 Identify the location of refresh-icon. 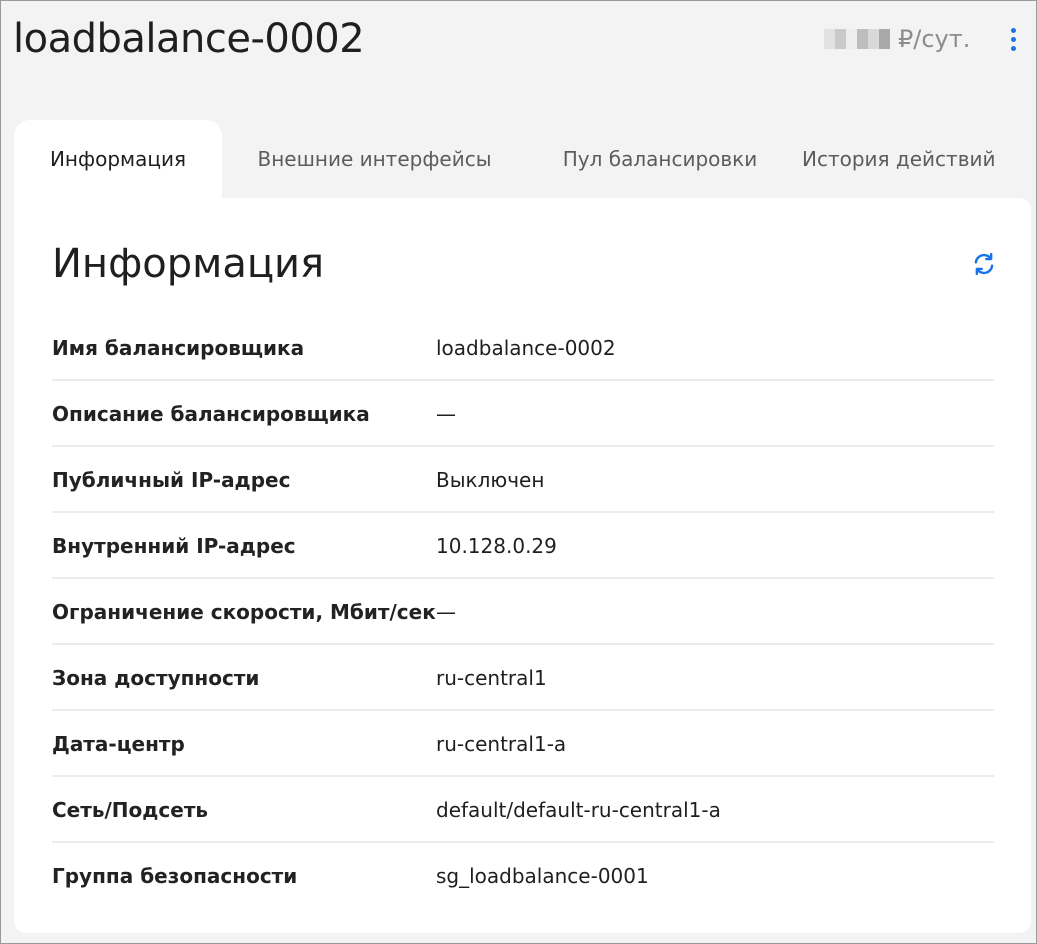
(984, 264).